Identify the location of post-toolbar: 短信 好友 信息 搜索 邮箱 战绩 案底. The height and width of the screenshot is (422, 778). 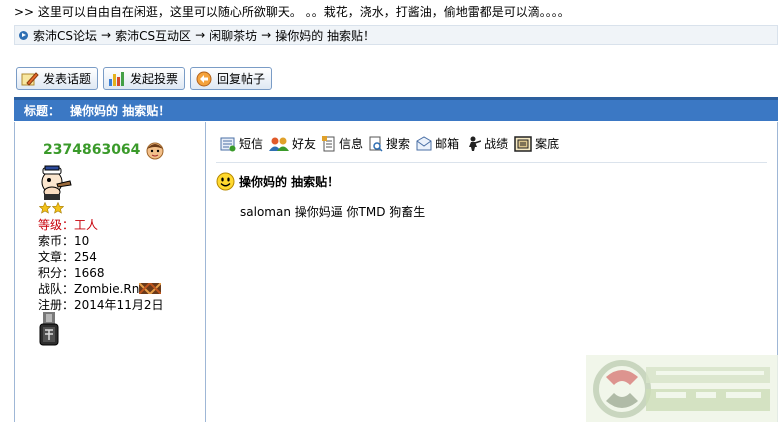
(389, 143).